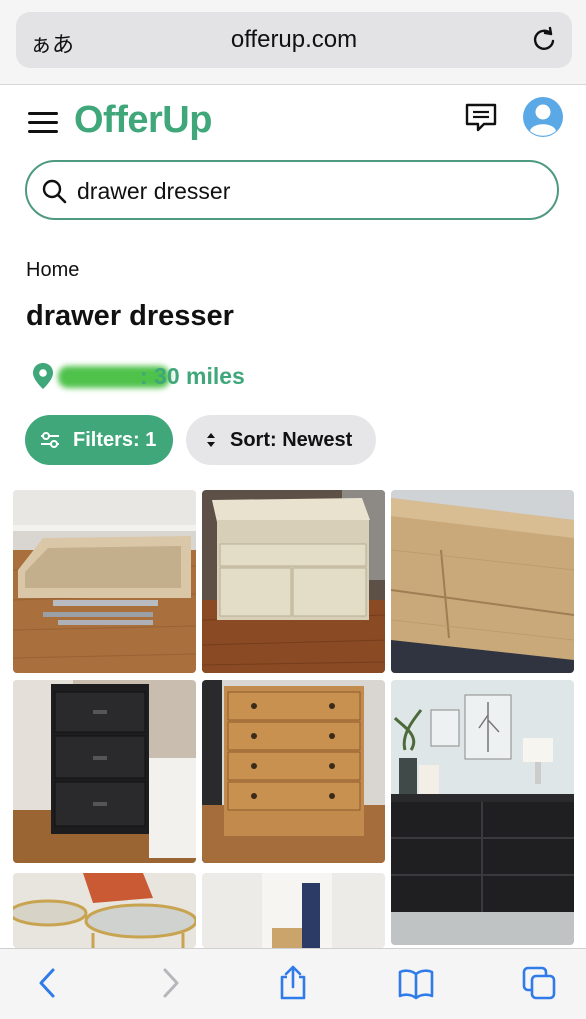 The height and width of the screenshot is (1019, 586). I want to click on search-input: drawer dresser, so click(292, 190).